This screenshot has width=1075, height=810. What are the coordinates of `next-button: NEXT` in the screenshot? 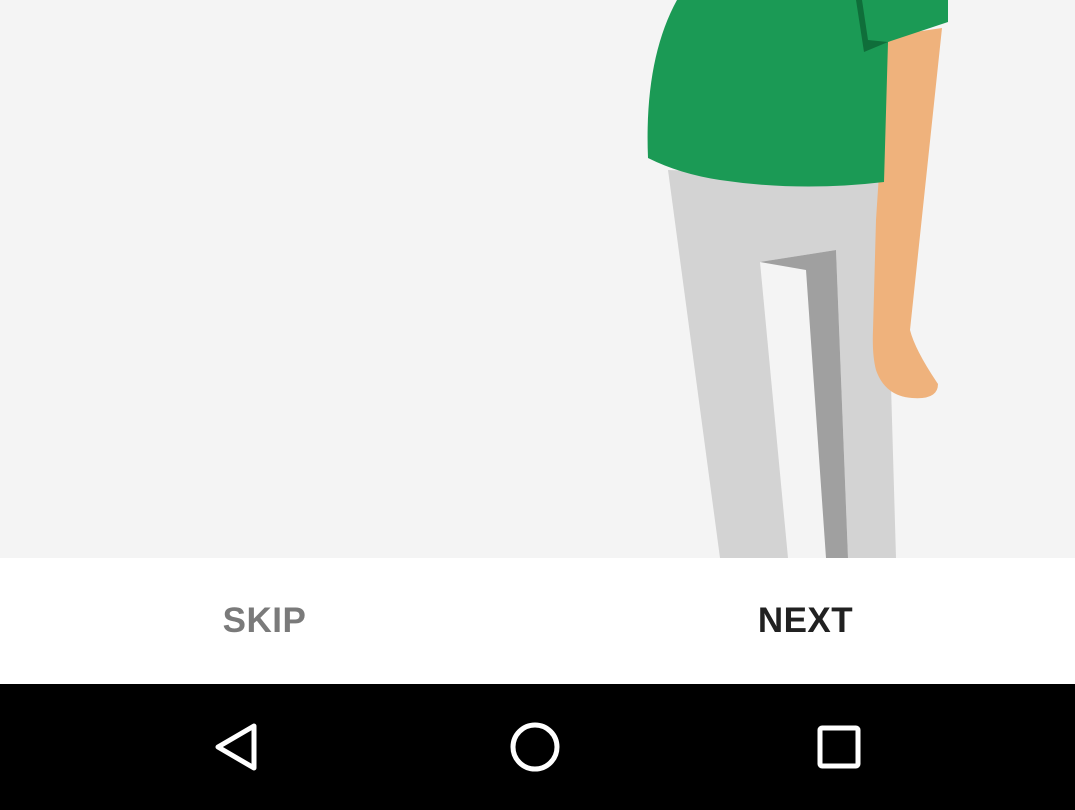 It's located at (805, 621).